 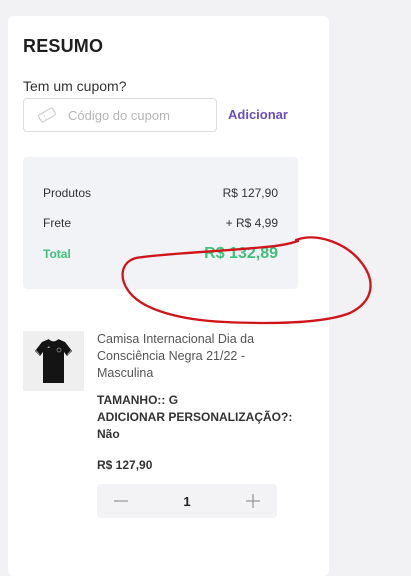 What do you see at coordinates (250, 193) in the screenshot?
I see `products-value: R$ 127,90` at bounding box center [250, 193].